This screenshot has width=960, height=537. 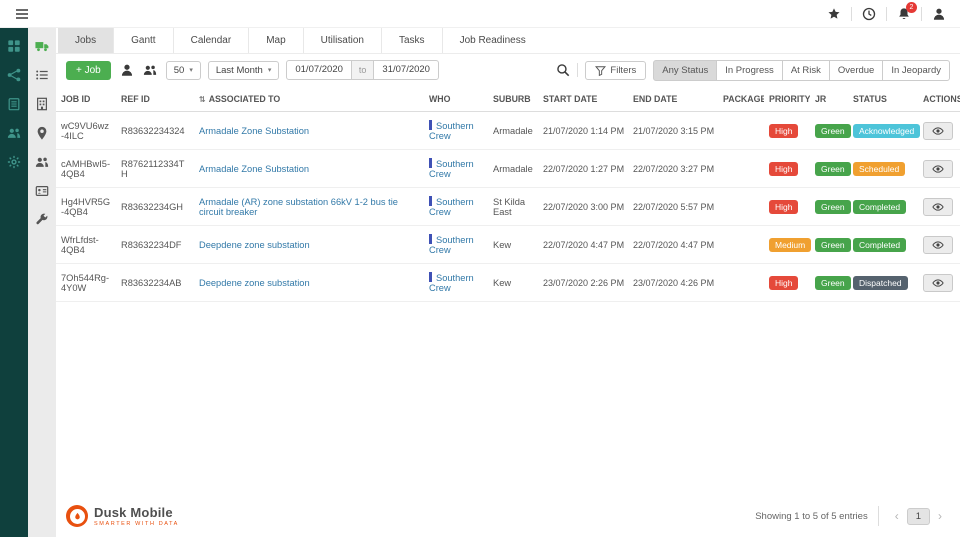 What do you see at coordinates (787, 99) in the screenshot?
I see `column-header-priority: PRIORITY` at bounding box center [787, 99].